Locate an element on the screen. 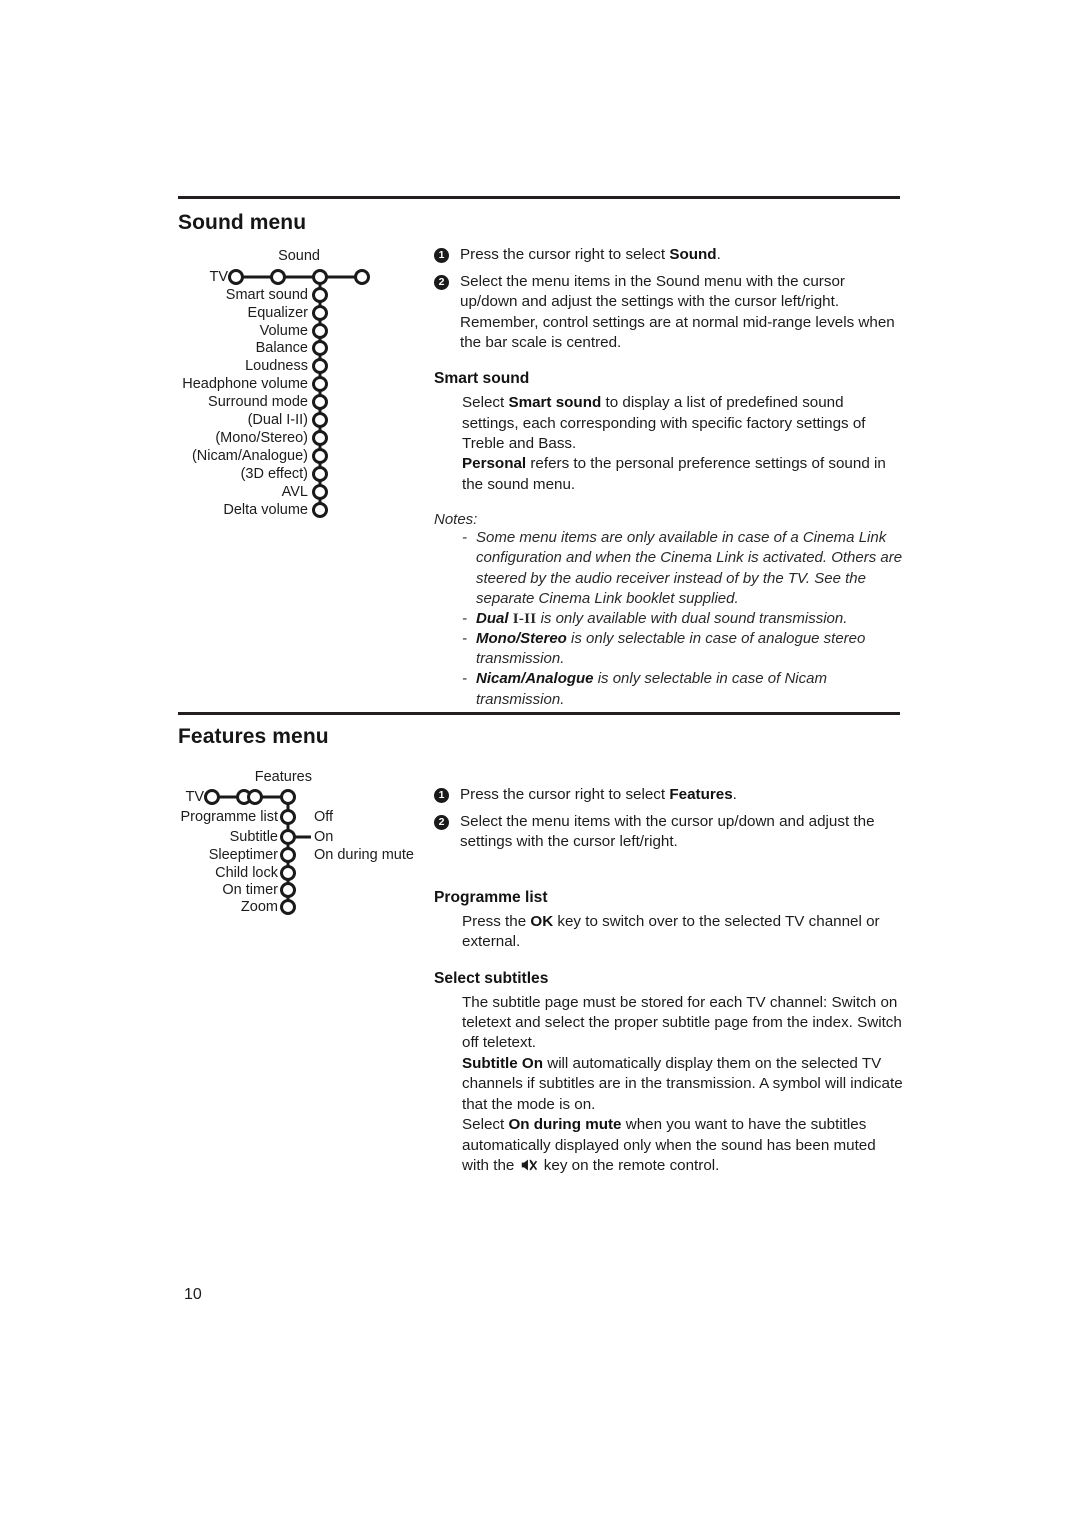  section-divider-sound is located at coordinates (539, 197).